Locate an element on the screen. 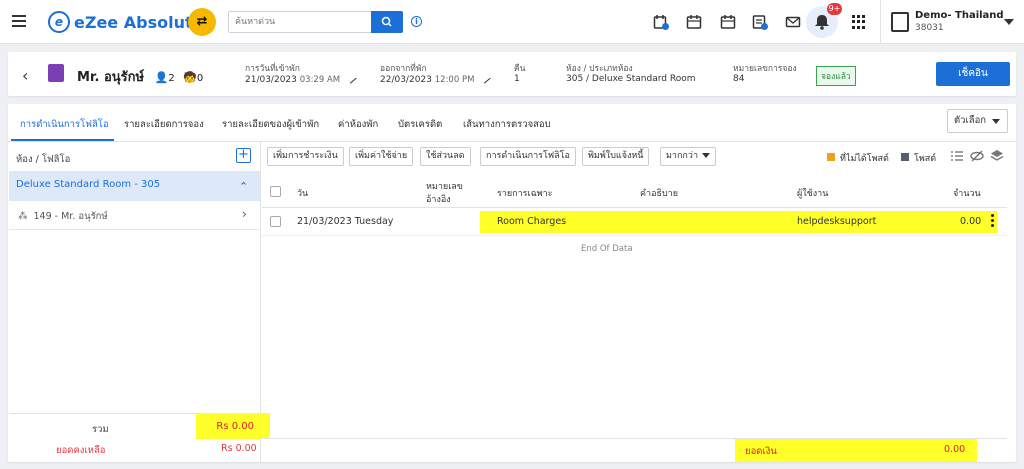 Image resolution: width=1024 pixels, height=469 pixels. reservation-number-label: หมายเลขการจอง is located at coordinates (765, 69).